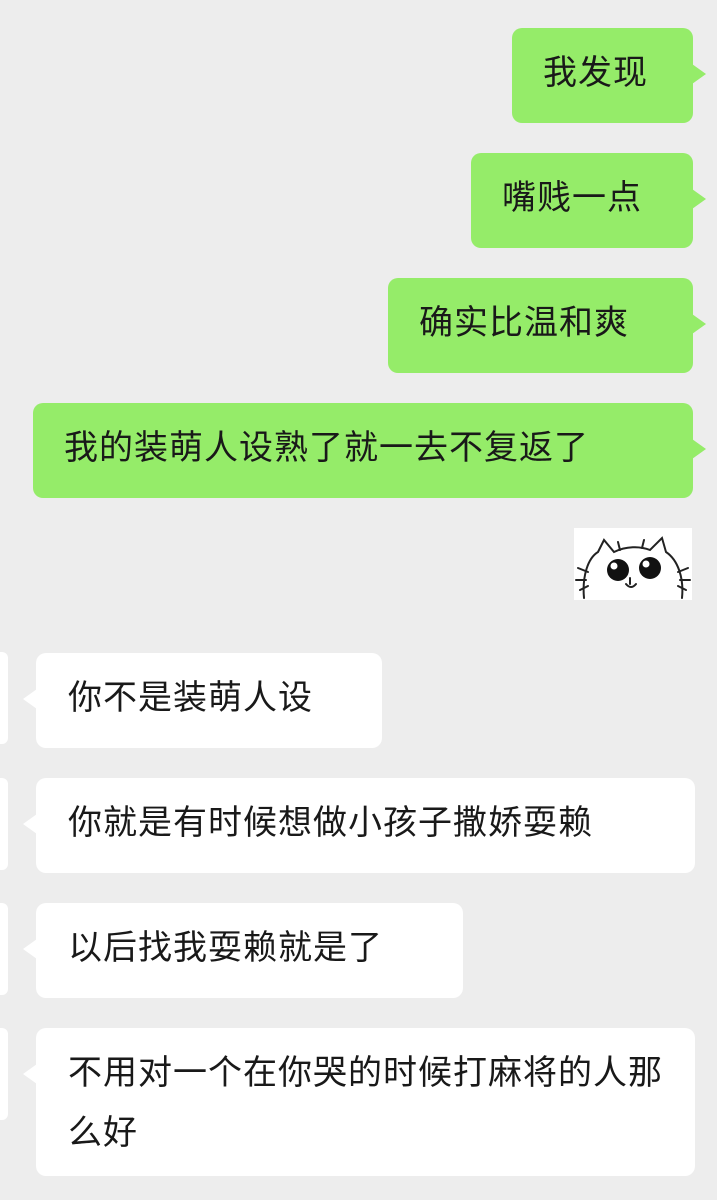  What do you see at coordinates (365, 1103) in the screenshot?
I see `message-text: 不用对一个在你哭的时候打麻将的人那么好` at bounding box center [365, 1103].